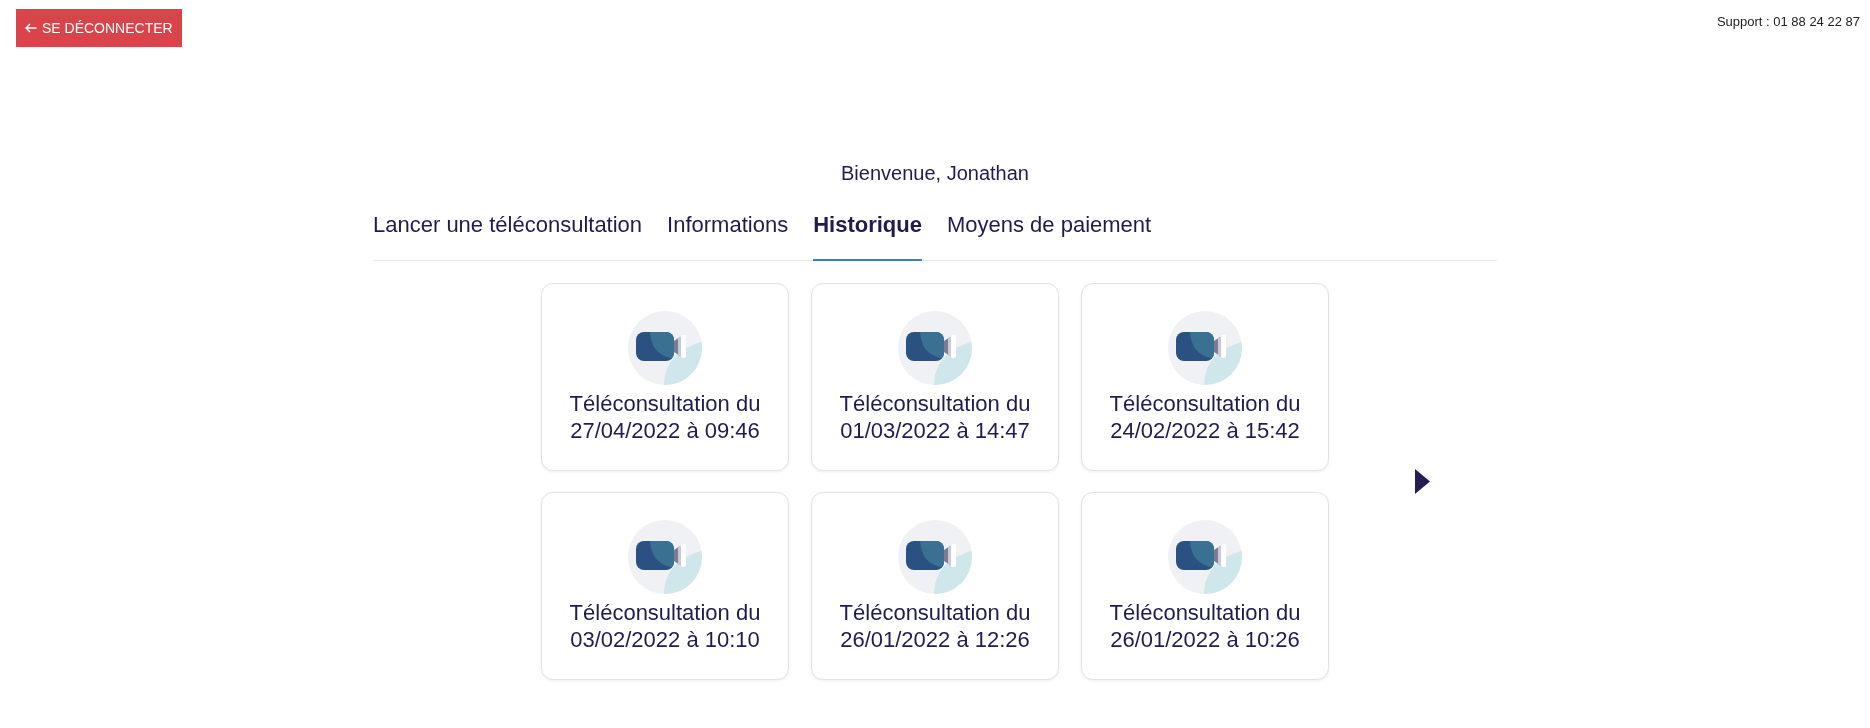 The height and width of the screenshot is (728, 1870). I want to click on tab: Lancer une téléconsultation, so click(508, 236).